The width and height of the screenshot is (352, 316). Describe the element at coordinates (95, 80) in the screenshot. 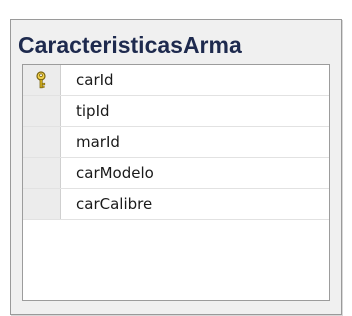

I see `column-name: carId` at that location.